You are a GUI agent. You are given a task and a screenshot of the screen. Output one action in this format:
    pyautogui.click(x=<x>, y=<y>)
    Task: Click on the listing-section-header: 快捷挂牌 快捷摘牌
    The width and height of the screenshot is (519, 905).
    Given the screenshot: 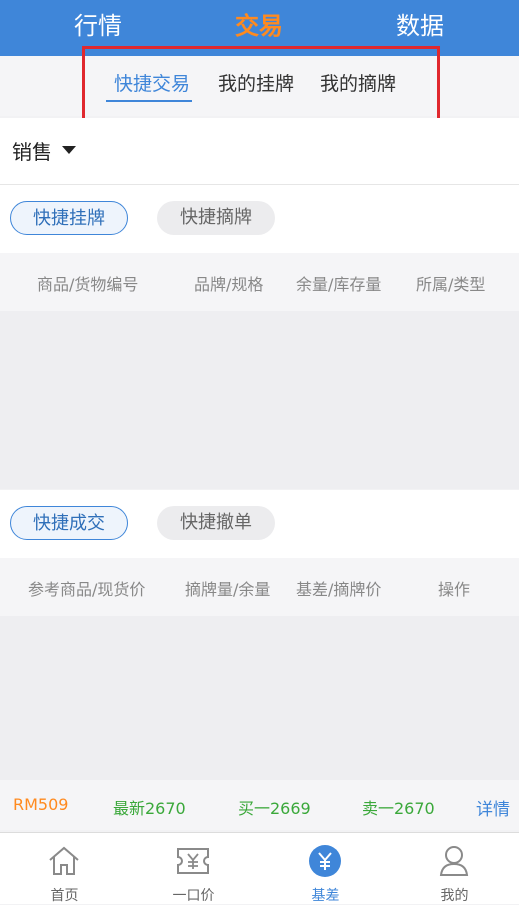 What is the action you would take?
    pyautogui.click(x=259, y=219)
    